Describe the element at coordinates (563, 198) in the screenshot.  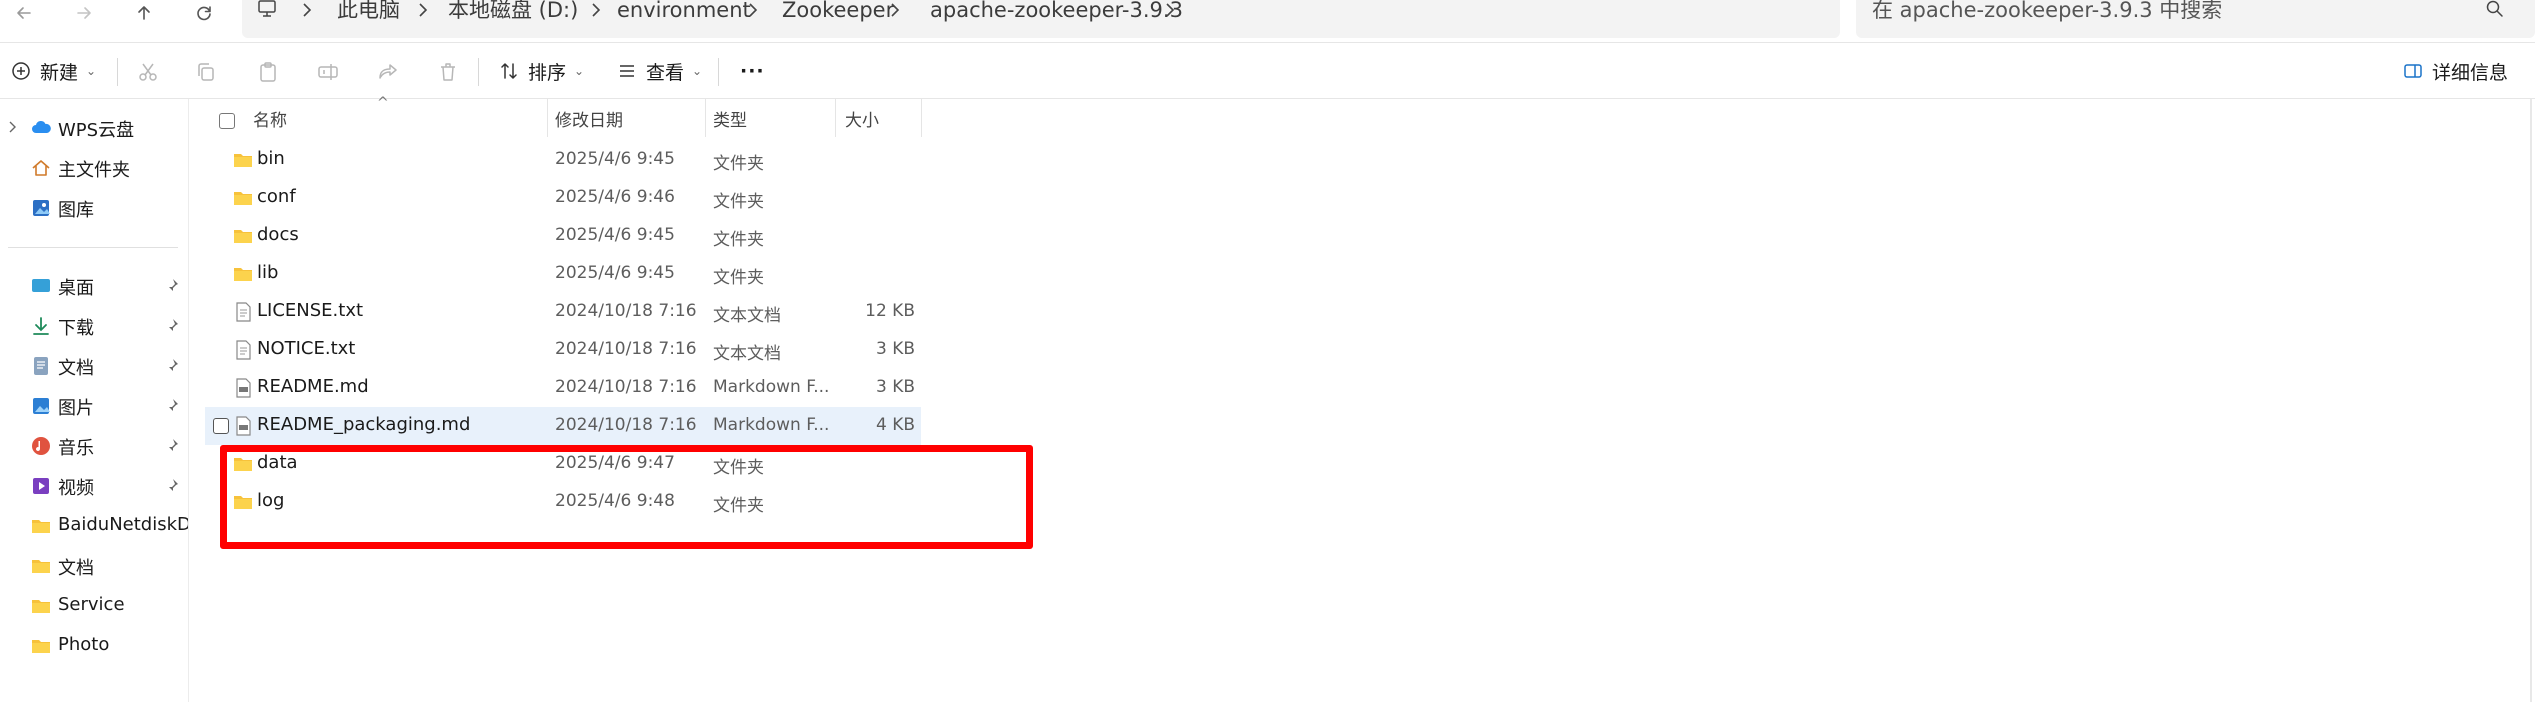
I see `file-row: conf 2025/4/6 9:46 文件夹` at that location.